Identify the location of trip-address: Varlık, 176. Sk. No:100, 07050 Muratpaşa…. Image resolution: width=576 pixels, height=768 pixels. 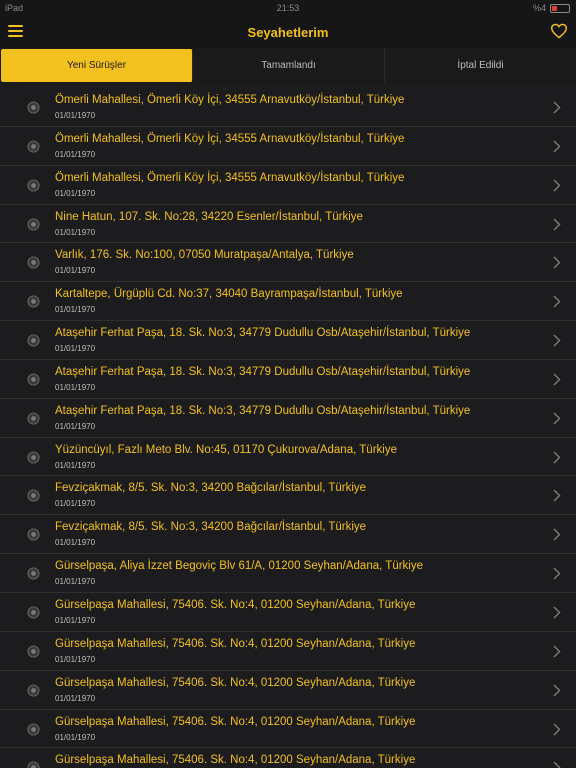
(204, 255).